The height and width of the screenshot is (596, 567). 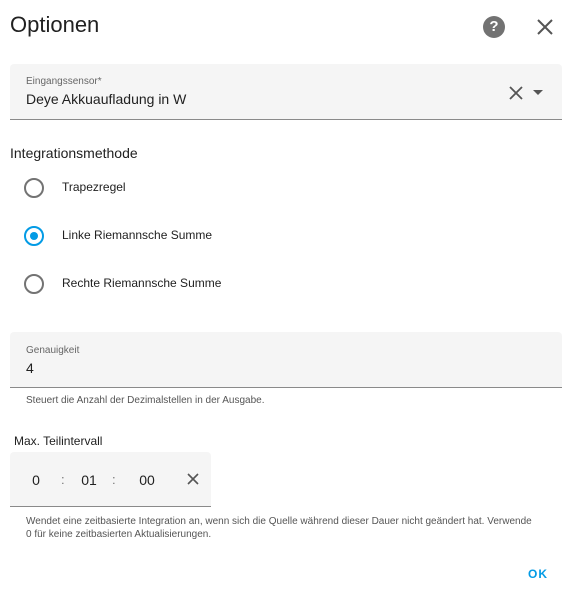 I want to click on ok-button: OK, so click(x=538, y=574).